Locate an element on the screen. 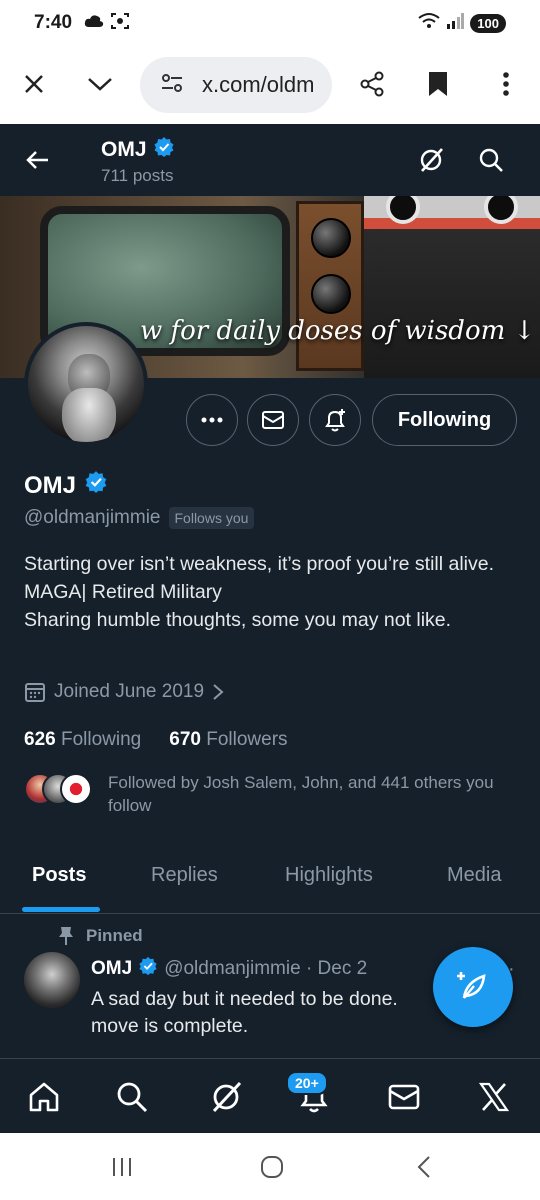  feather-plus-icon is located at coordinates (471, 985).